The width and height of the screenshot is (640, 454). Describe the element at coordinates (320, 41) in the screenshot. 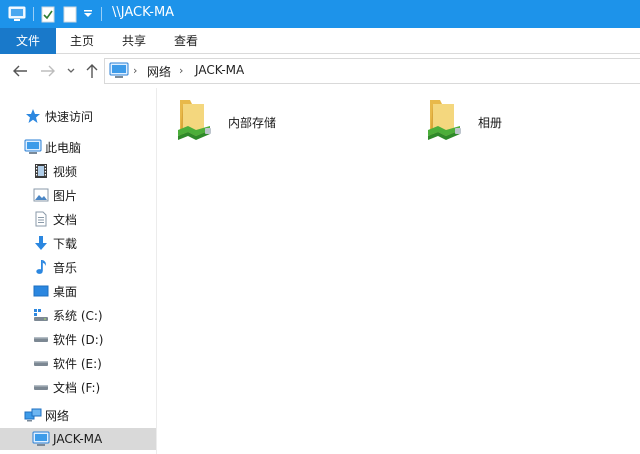

I see `ribbon-tabs: 文件 主页 共享 查看` at that location.